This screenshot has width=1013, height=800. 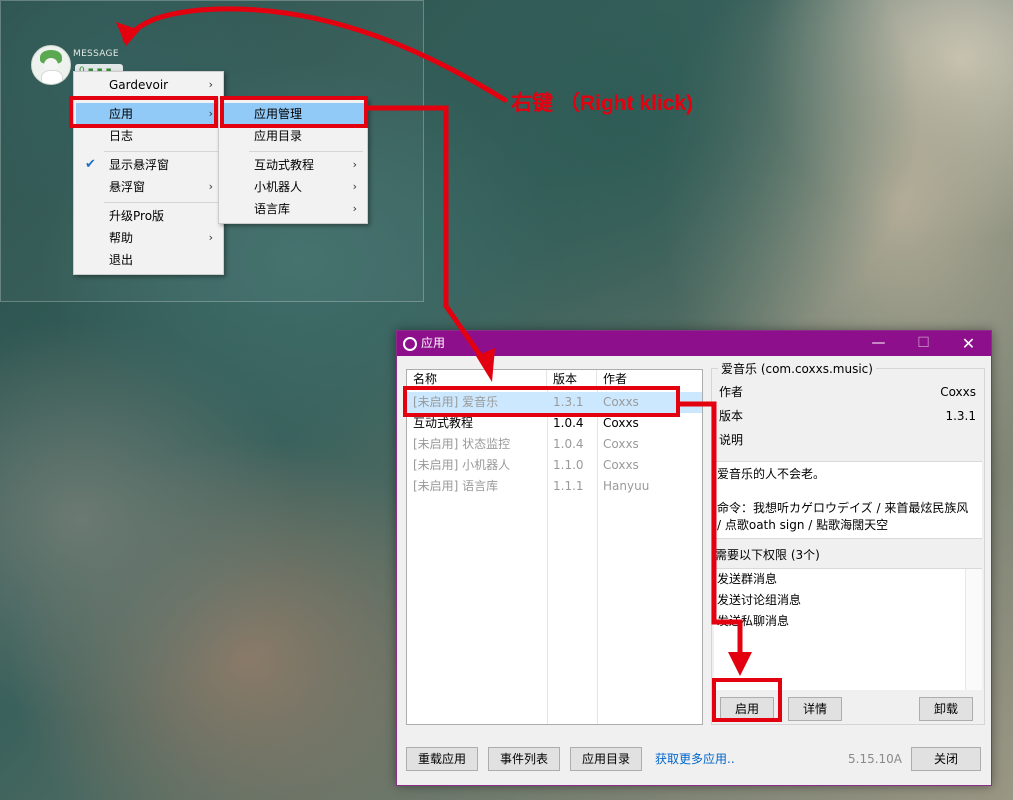 I want to click on menu-item-label: 互动式教程, so click(x=284, y=165).